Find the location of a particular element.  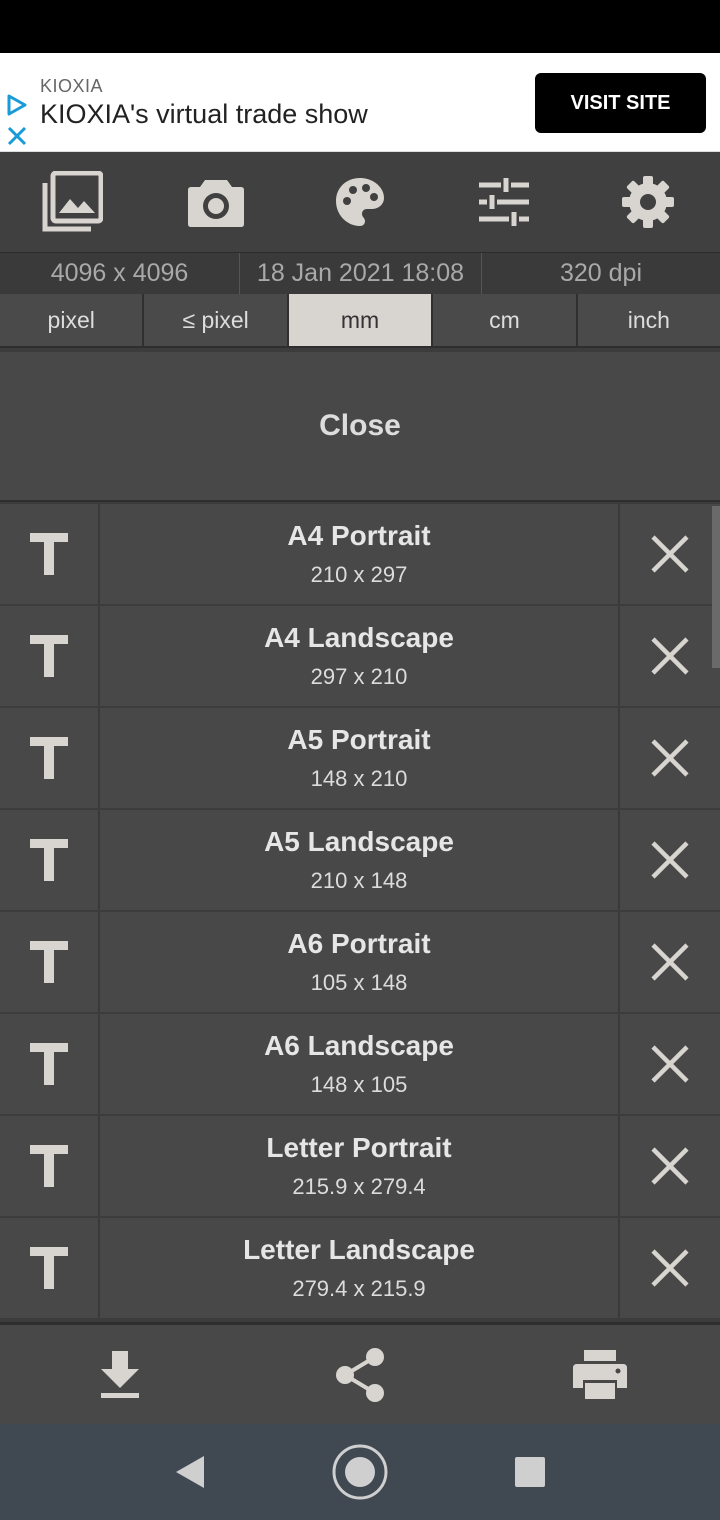

palette-button is located at coordinates (360, 202).